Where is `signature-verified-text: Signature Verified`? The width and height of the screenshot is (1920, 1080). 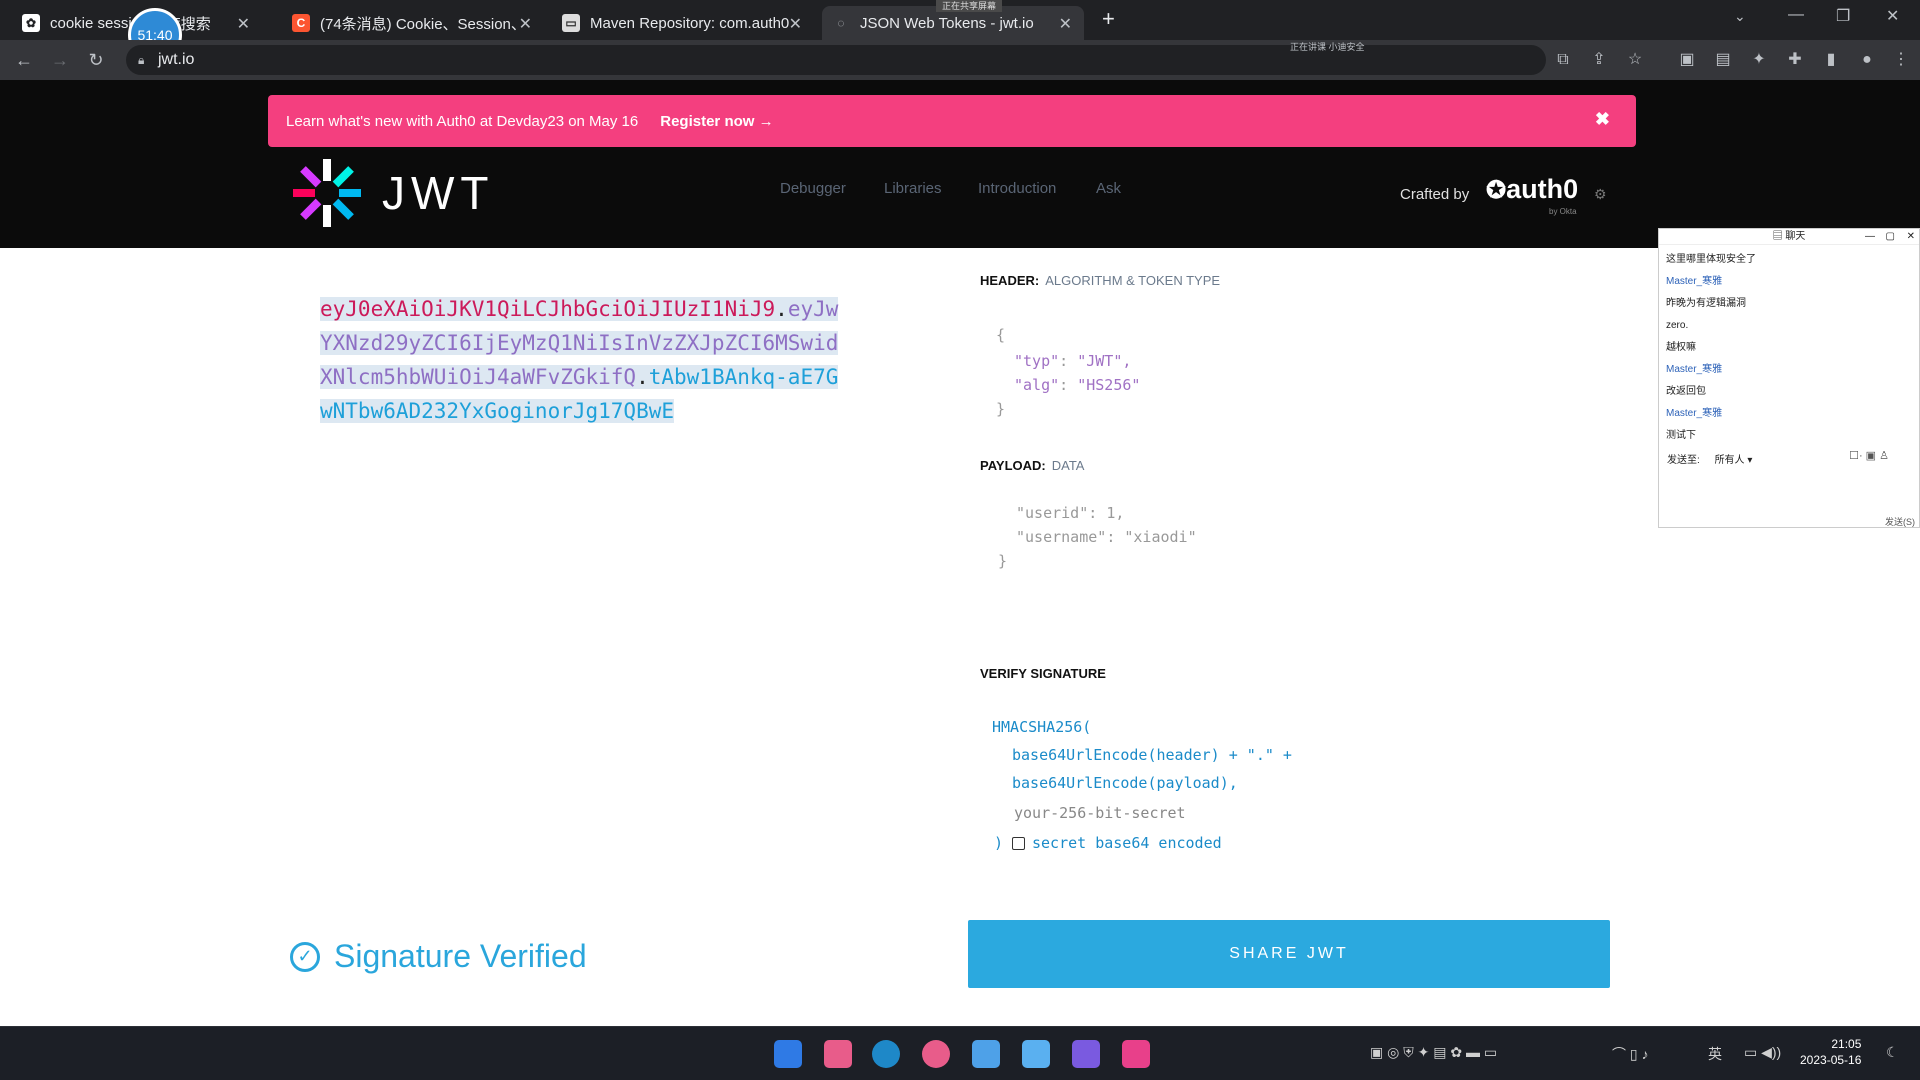 signature-verified-text: Signature Verified is located at coordinates (460, 956).